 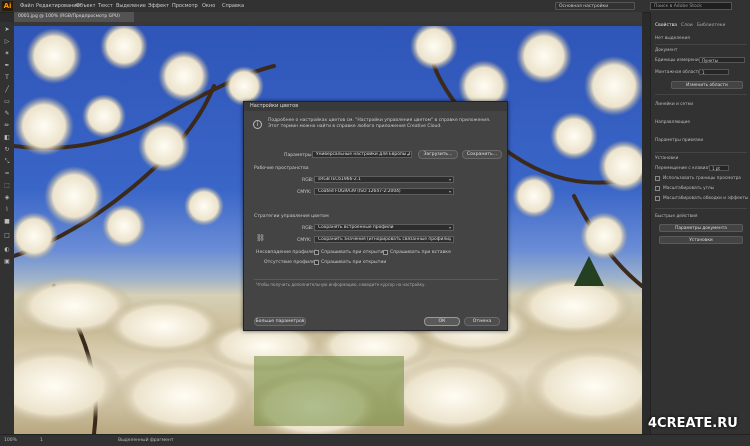 I want to click on menu-effect: Эффект, so click(x=158, y=6).